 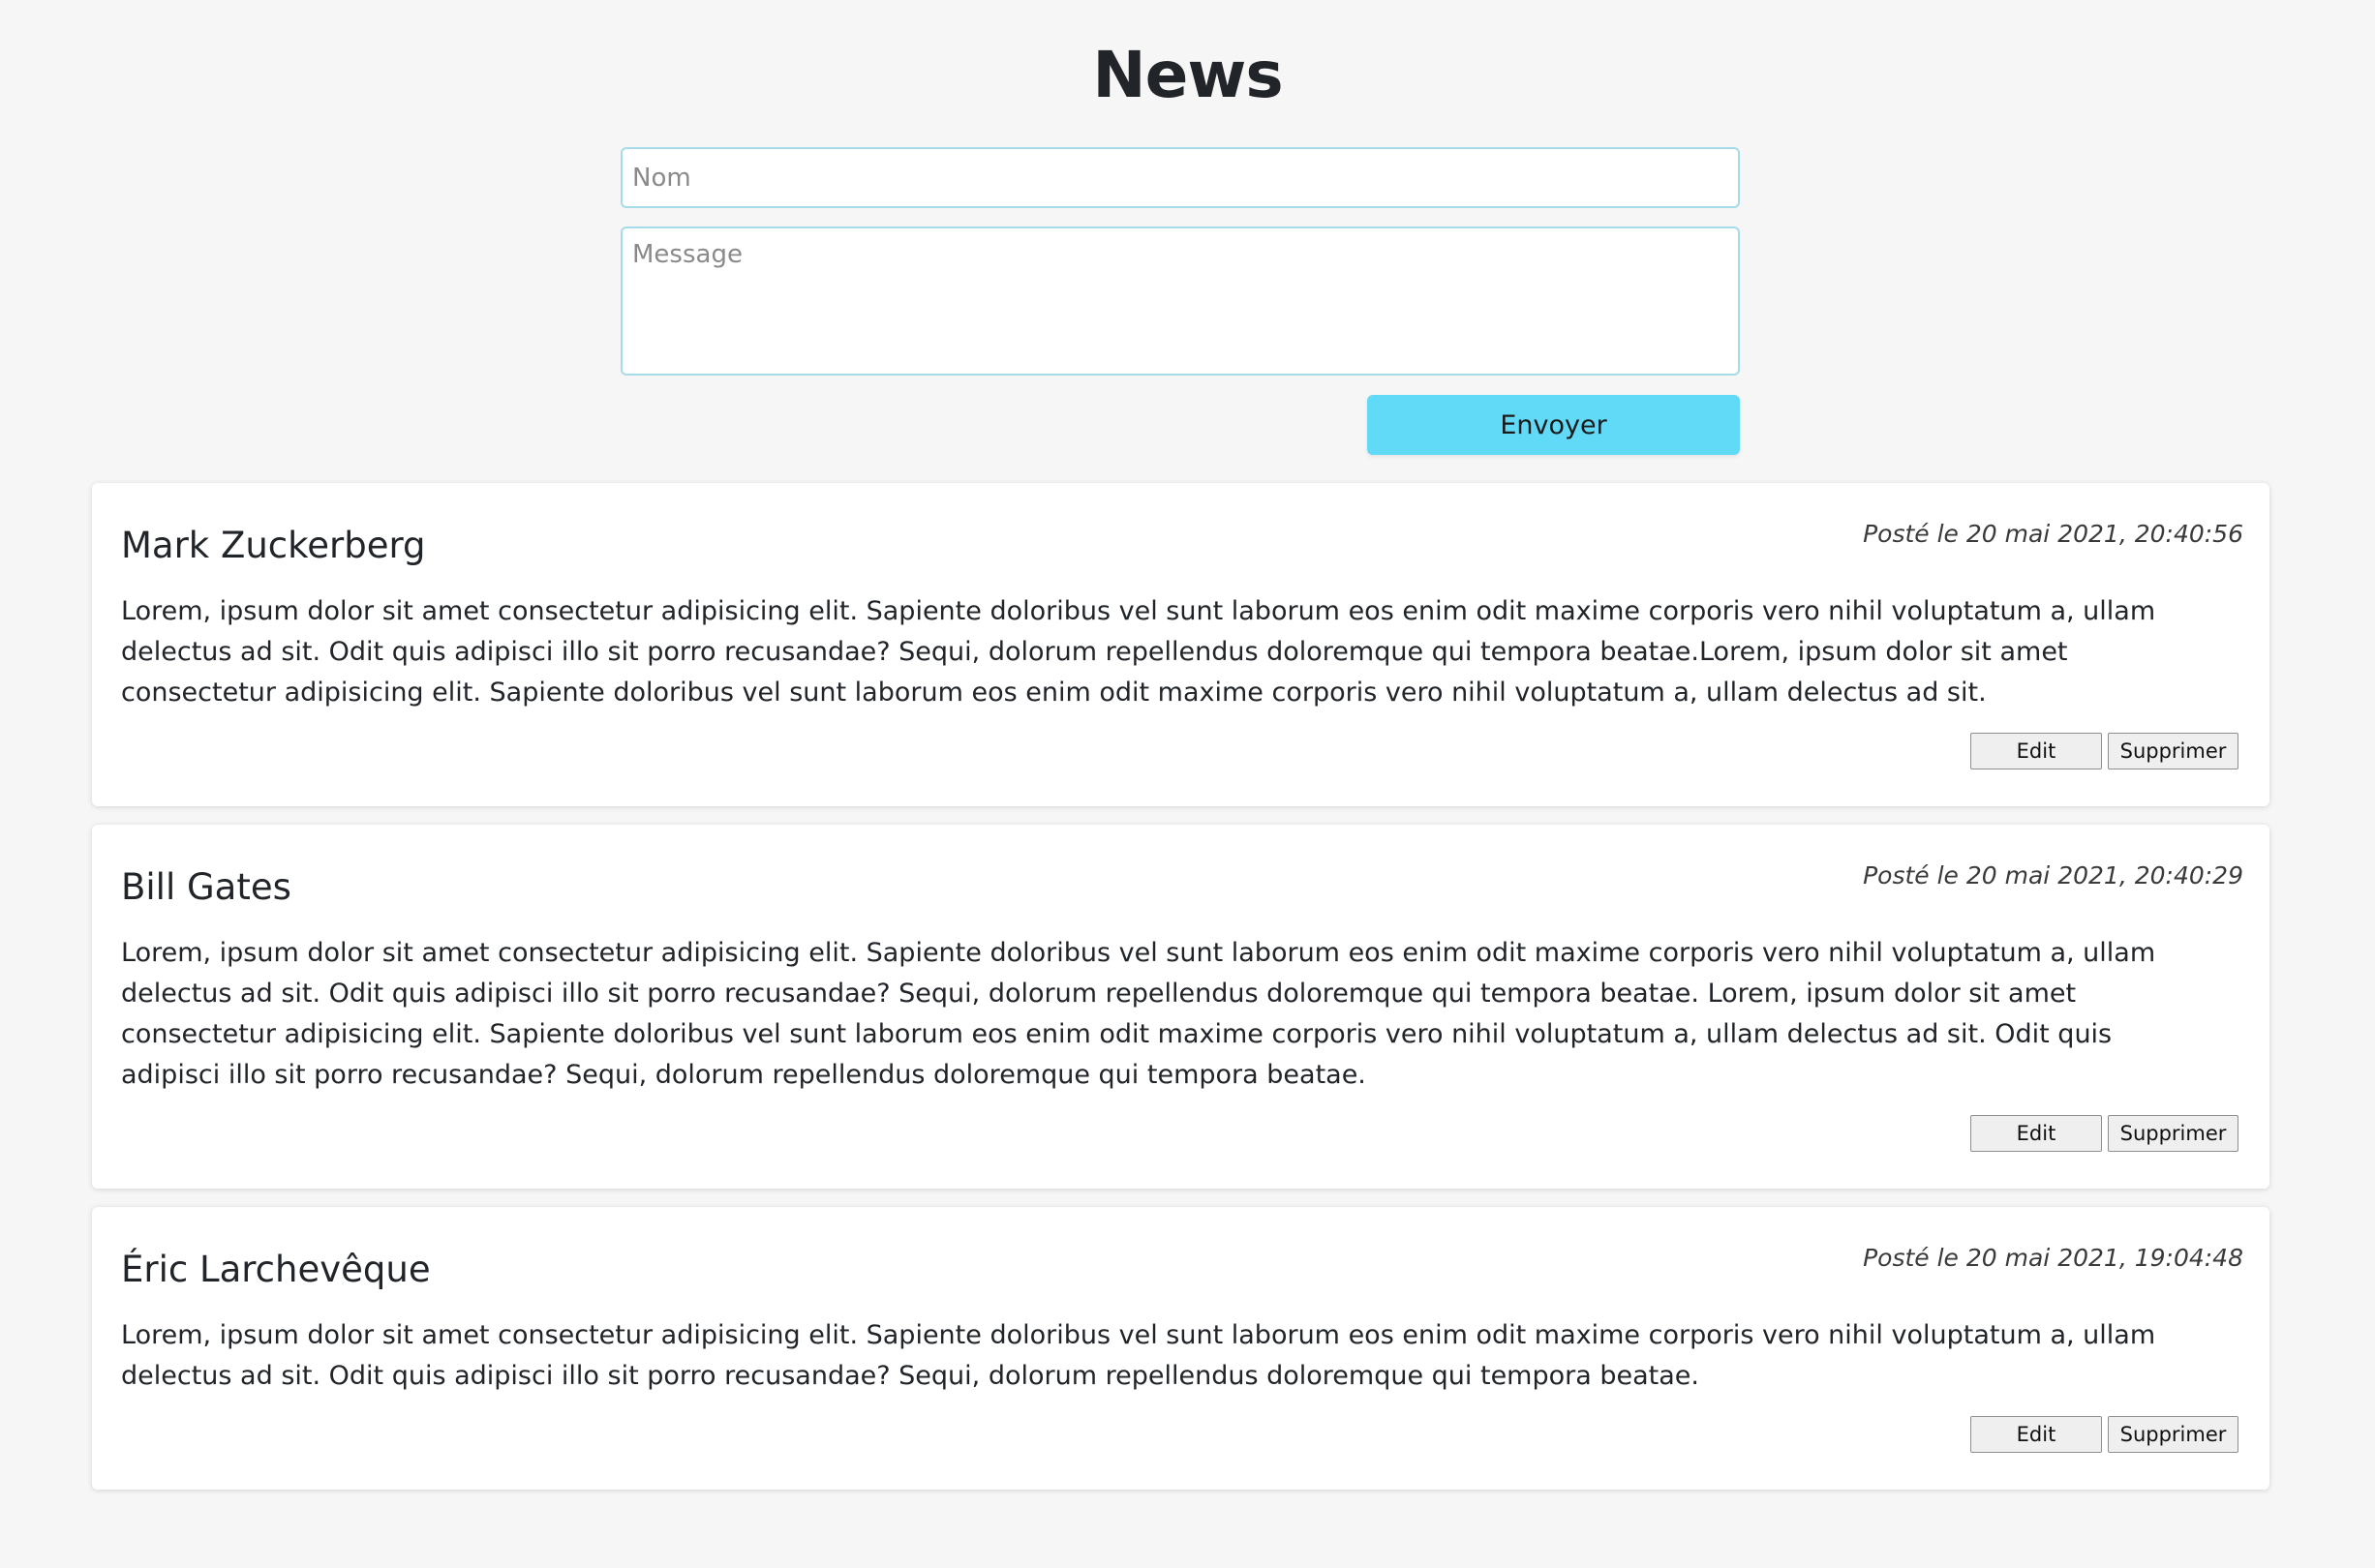 I want to click on news-form: Envoyer, so click(x=1180, y=301).